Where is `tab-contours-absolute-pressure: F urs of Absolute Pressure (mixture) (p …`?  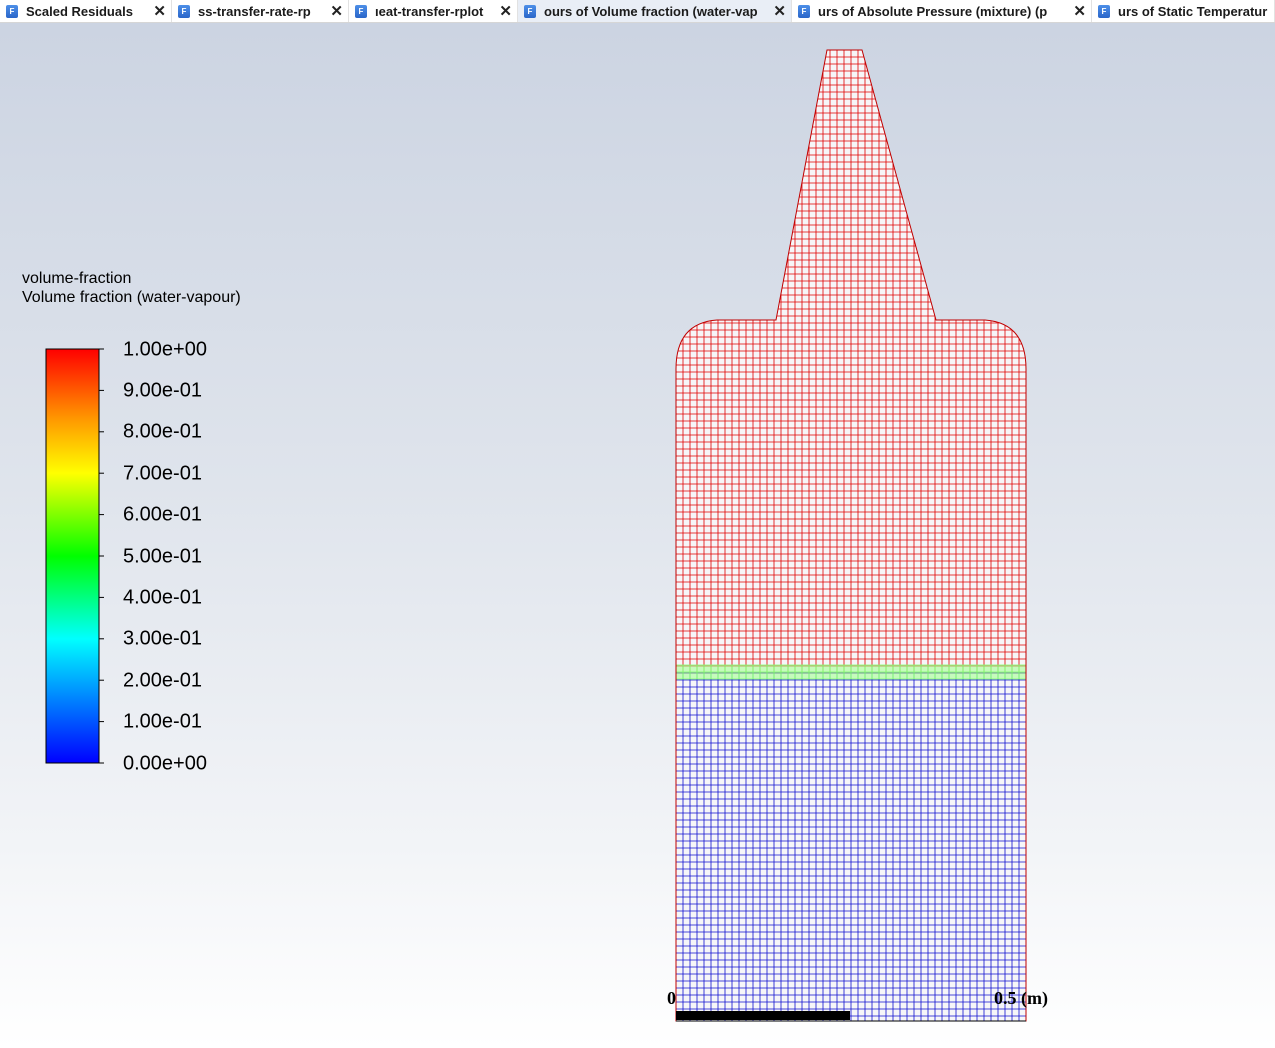 tab-contours-absolute-pressure: F urs of Absolute Pressure (mixture) (p … is located at coordinates (942, 11).